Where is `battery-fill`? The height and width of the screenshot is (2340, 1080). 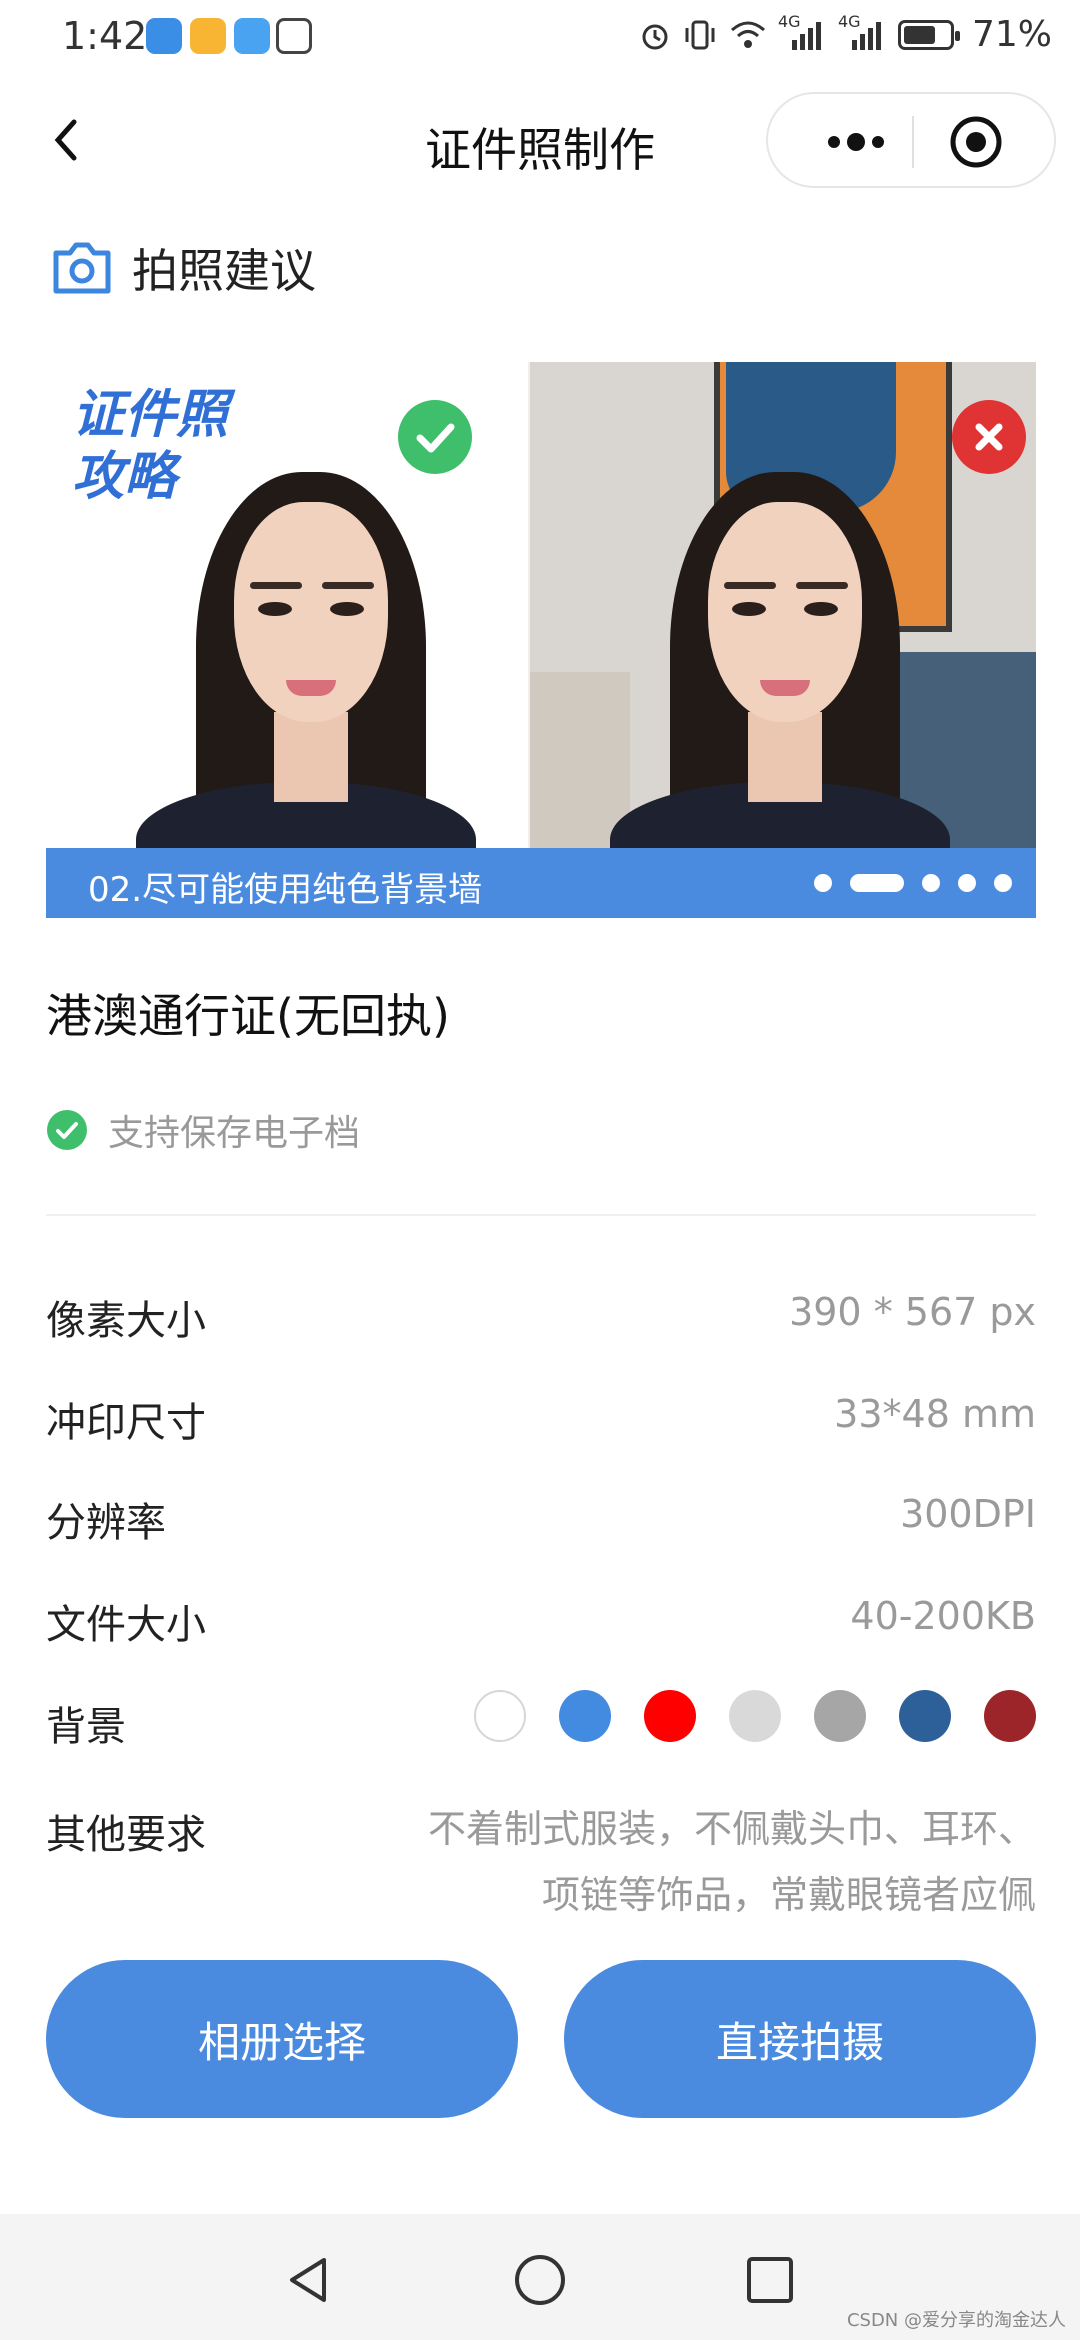 battery-fill is located at coordinates (919, 34).